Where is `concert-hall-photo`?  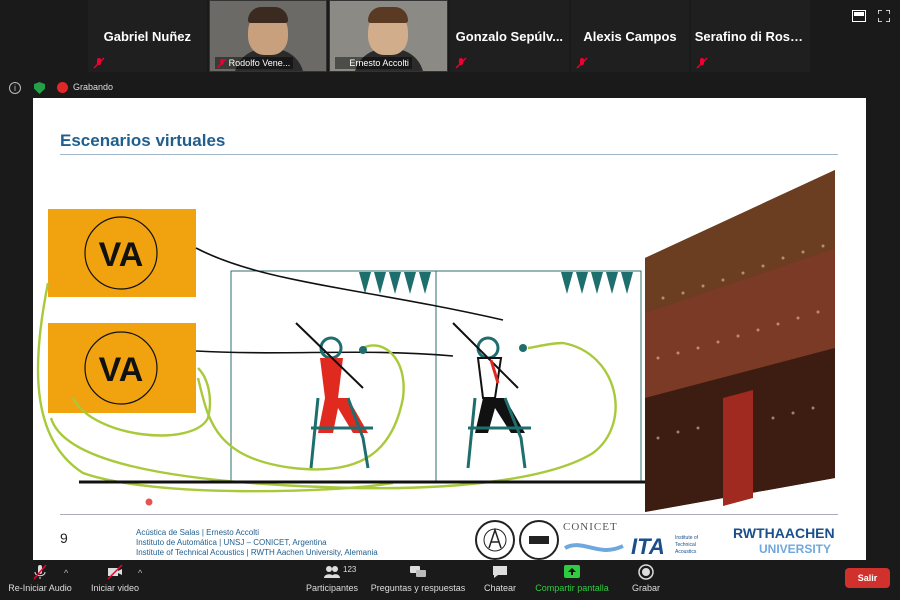
concert-hall-photo is located at coordinates (740, 341).